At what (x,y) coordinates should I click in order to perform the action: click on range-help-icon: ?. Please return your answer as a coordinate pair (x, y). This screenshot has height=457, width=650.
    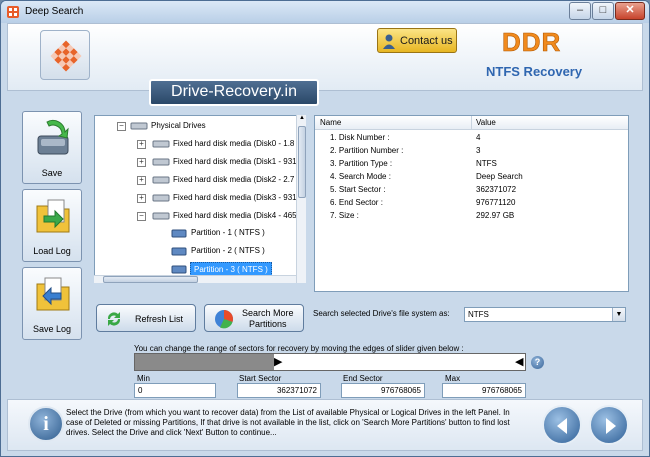
    Looking at the image, I should click on (537, 362).